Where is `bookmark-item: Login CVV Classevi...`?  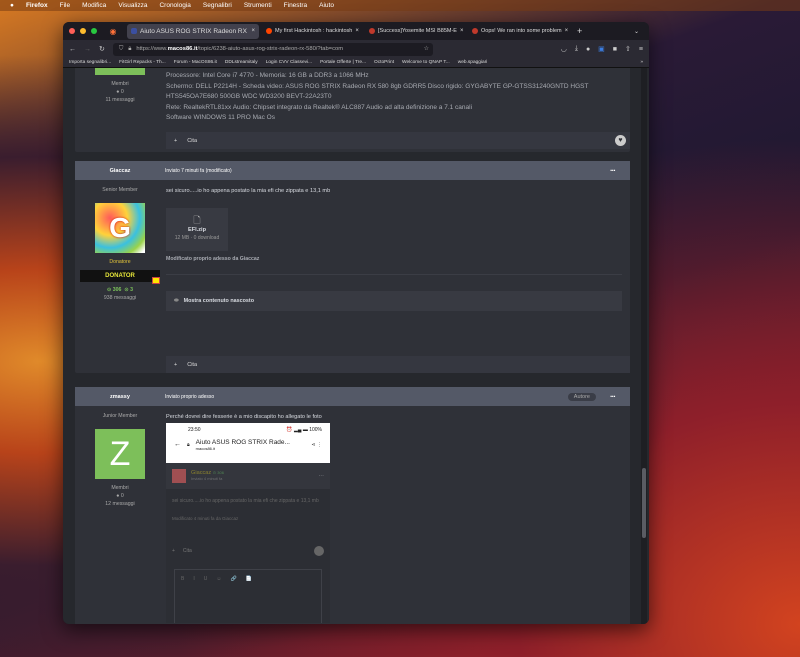 bookmark-item: Login CVV Classevi... is located at coordinates (289, 62).